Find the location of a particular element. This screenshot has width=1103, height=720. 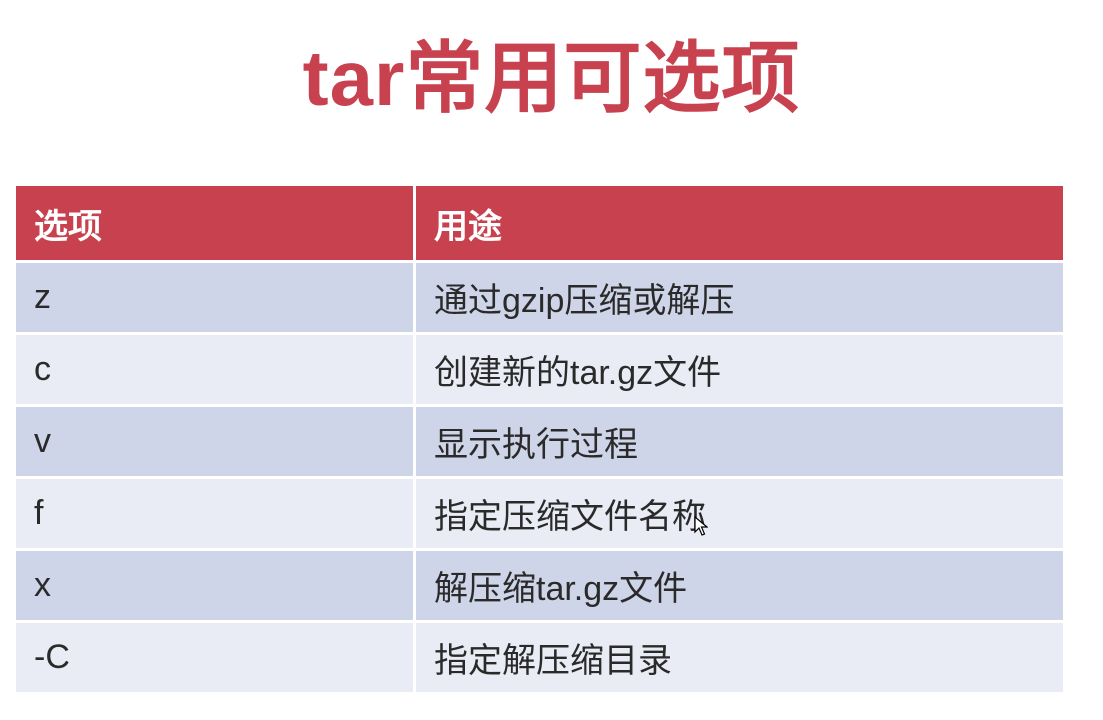

option-cell: -C is located at coordinates (214, 656).